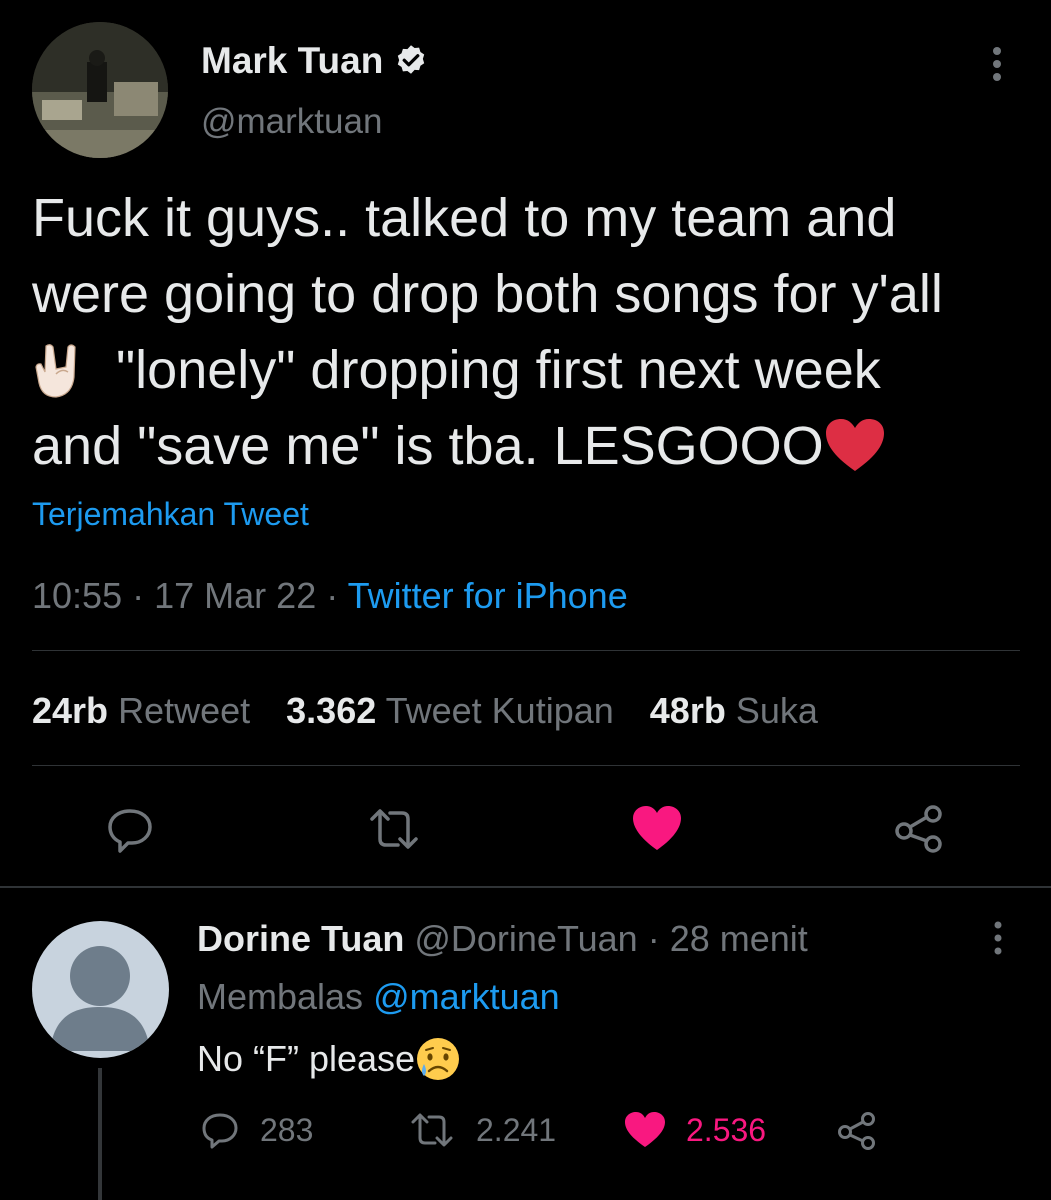 The height and width of the screenshot is (1200, 1051). I want to click on reply-text-content: No “F” please, so click(306, 1058).